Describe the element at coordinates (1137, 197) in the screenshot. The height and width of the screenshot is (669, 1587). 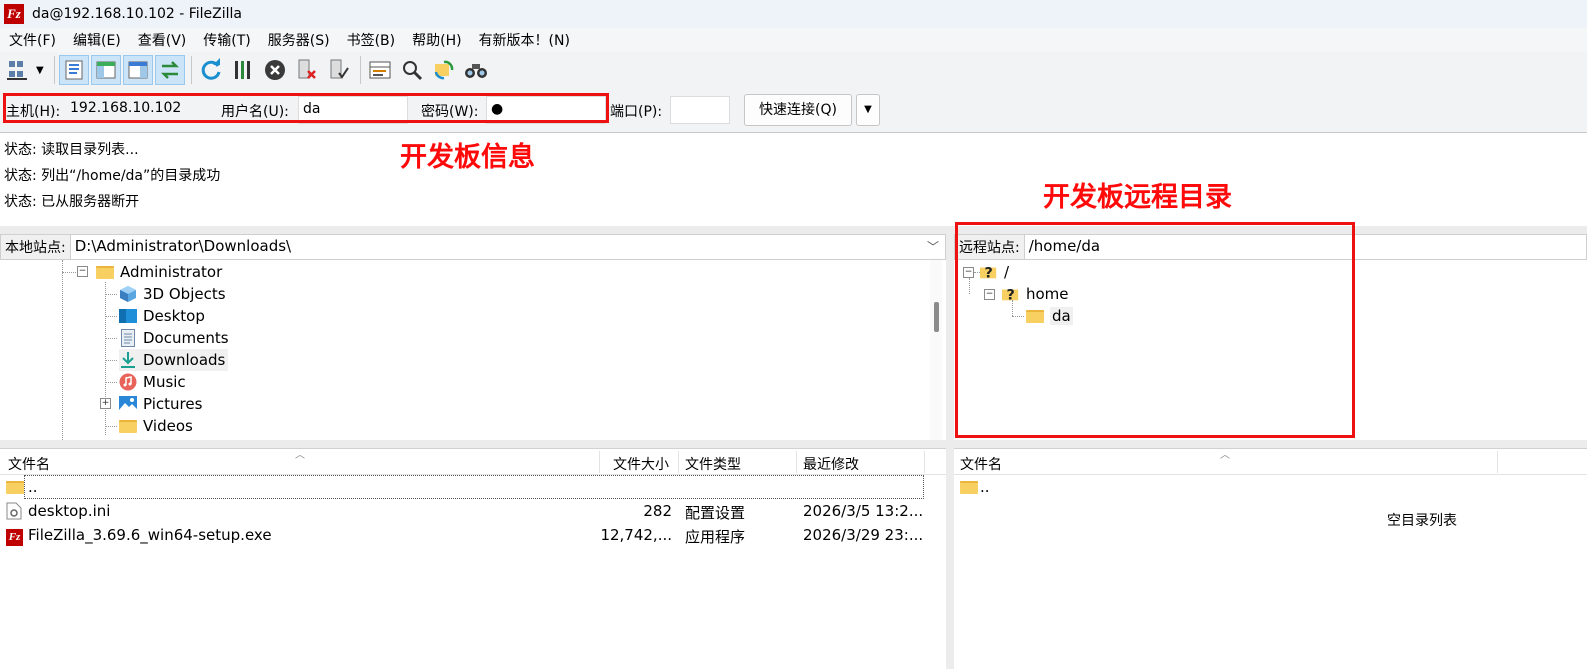
I see `annotation-board-remote-dir: 开发板远程目录` at that location.